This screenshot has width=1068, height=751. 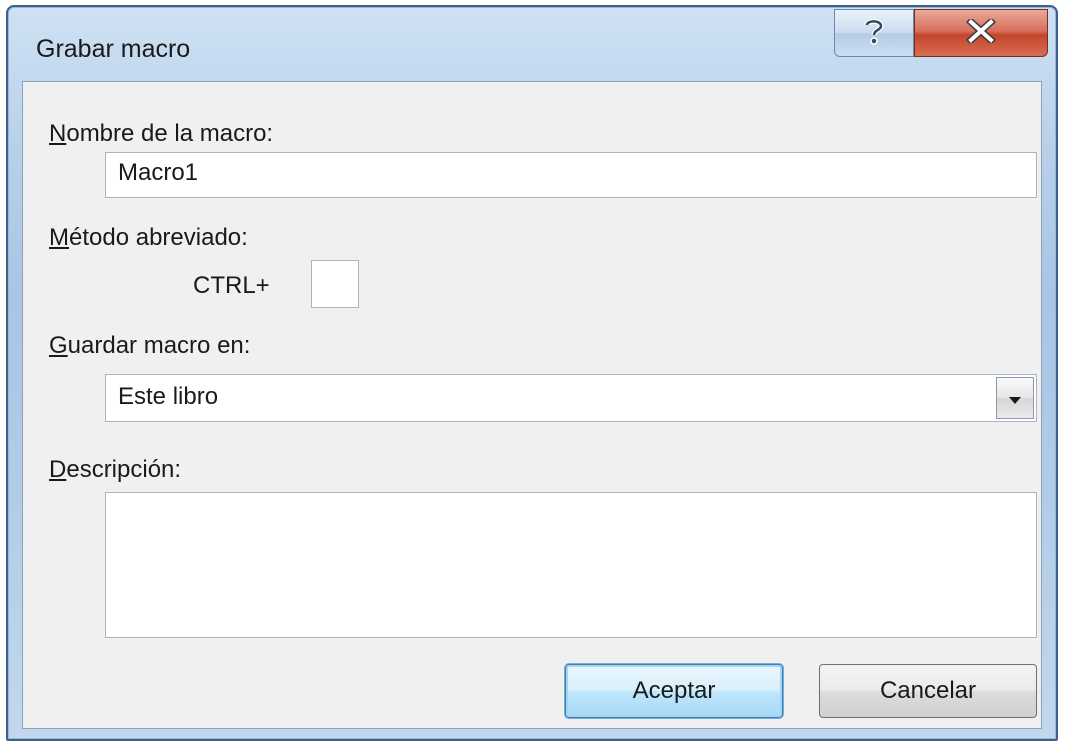 I want to click on store-macro-label-accesskey: G, so click(x=58, y=345).